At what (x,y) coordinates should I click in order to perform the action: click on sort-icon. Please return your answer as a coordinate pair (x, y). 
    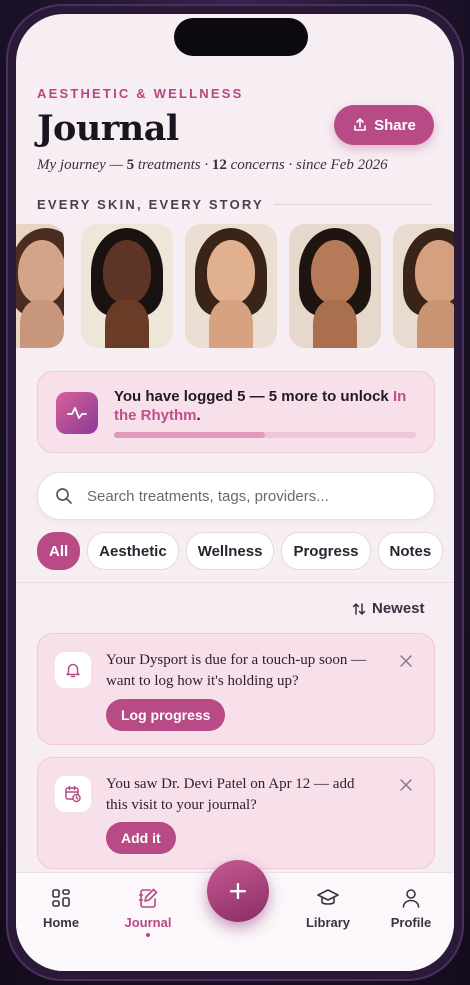
    Looking at the image, I should click on (359, 608).